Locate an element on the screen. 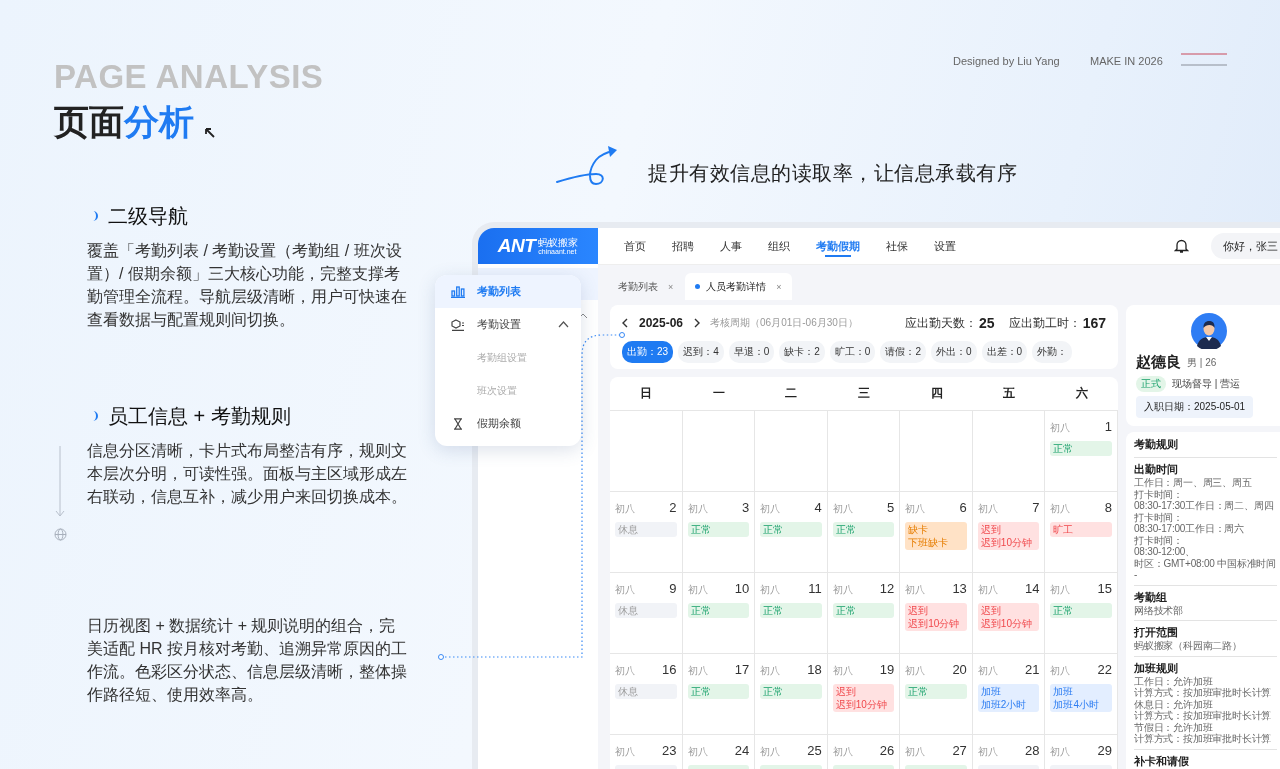 This screenshot has width=1280, height=769. weekday-label: 六 is located at coordinates (1081, 393).